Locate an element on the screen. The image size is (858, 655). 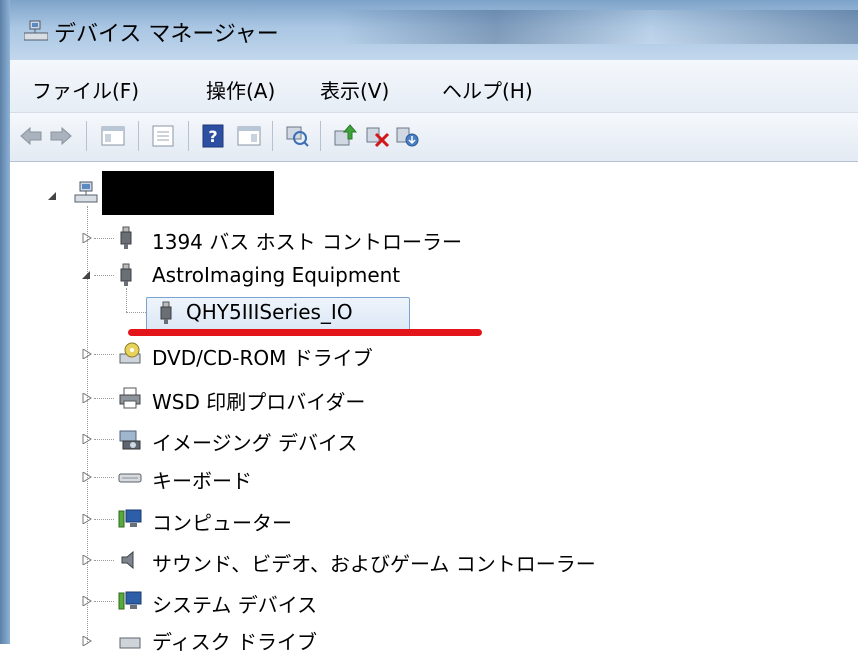
tree-guide-line is located at coordinates (127, 300).